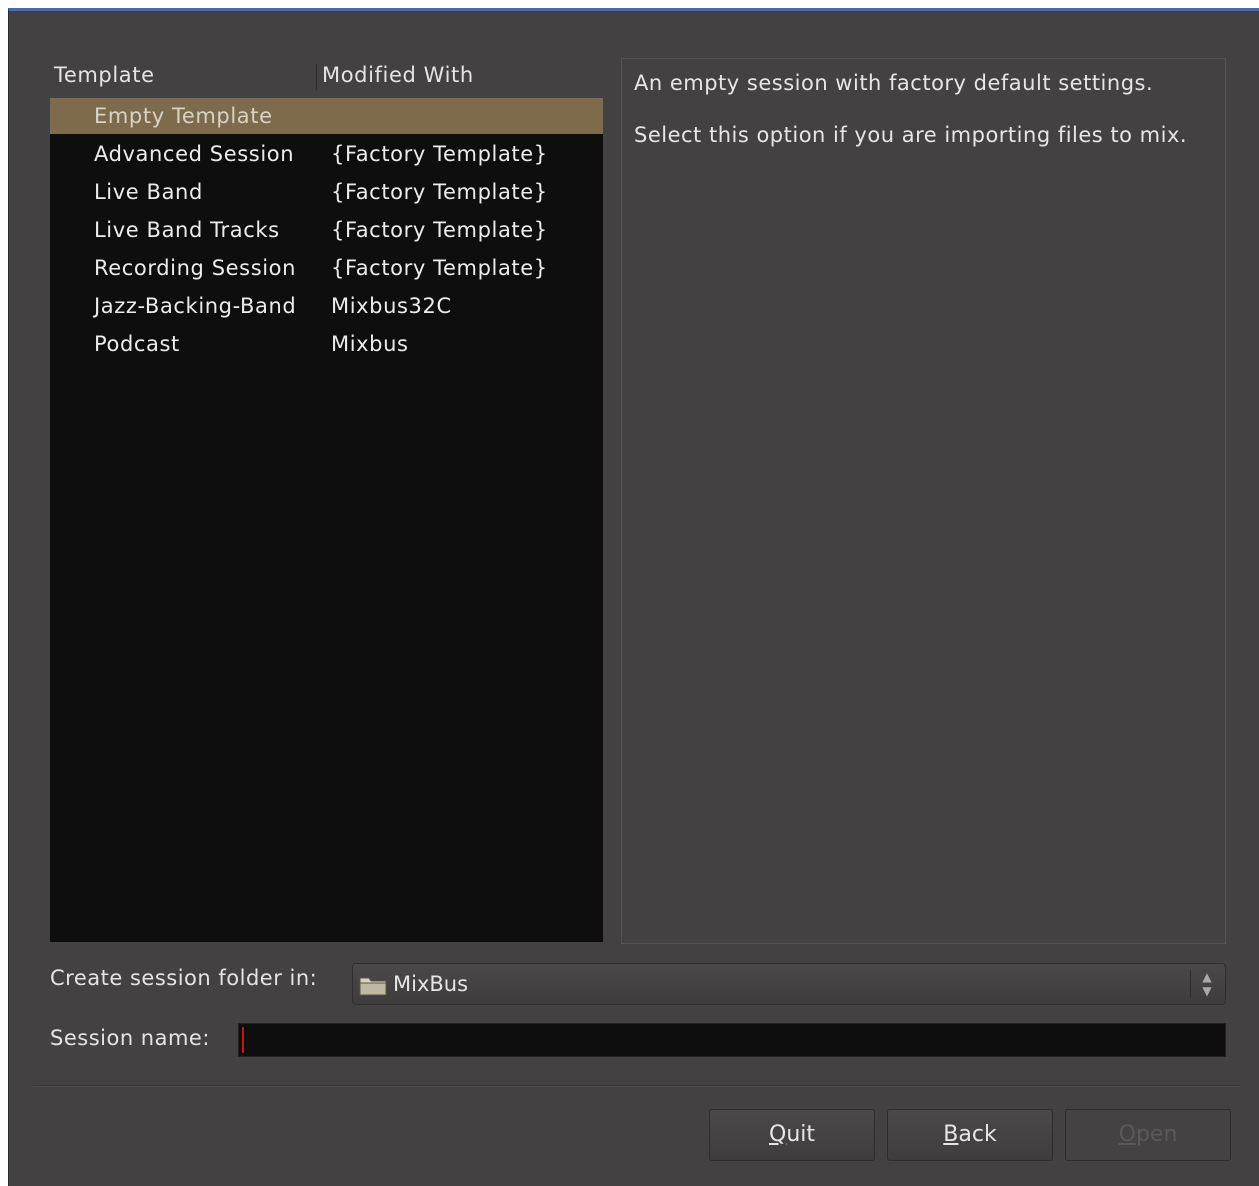  Describe the element at coordinates (326, 268) in the screenshot. I see `template-row-recording-session: Recording Session {Factory Template}` at that location.